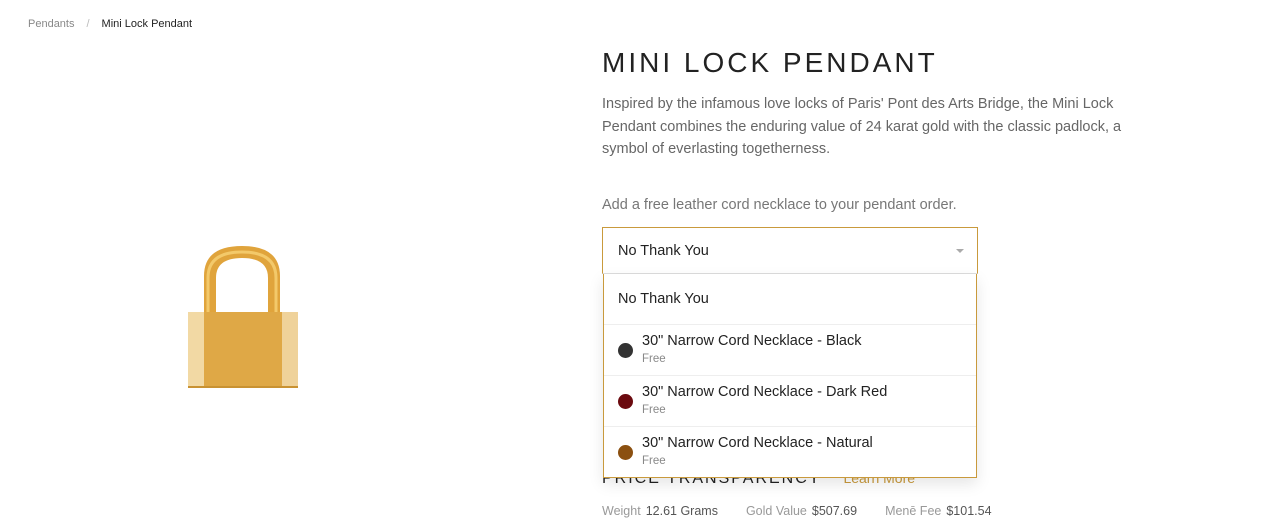  Describe the element at coordinates (757, 443) in the screenshot. I see `cord-option-label: 30" Narrow Cord Necklace - Natural` at that location.